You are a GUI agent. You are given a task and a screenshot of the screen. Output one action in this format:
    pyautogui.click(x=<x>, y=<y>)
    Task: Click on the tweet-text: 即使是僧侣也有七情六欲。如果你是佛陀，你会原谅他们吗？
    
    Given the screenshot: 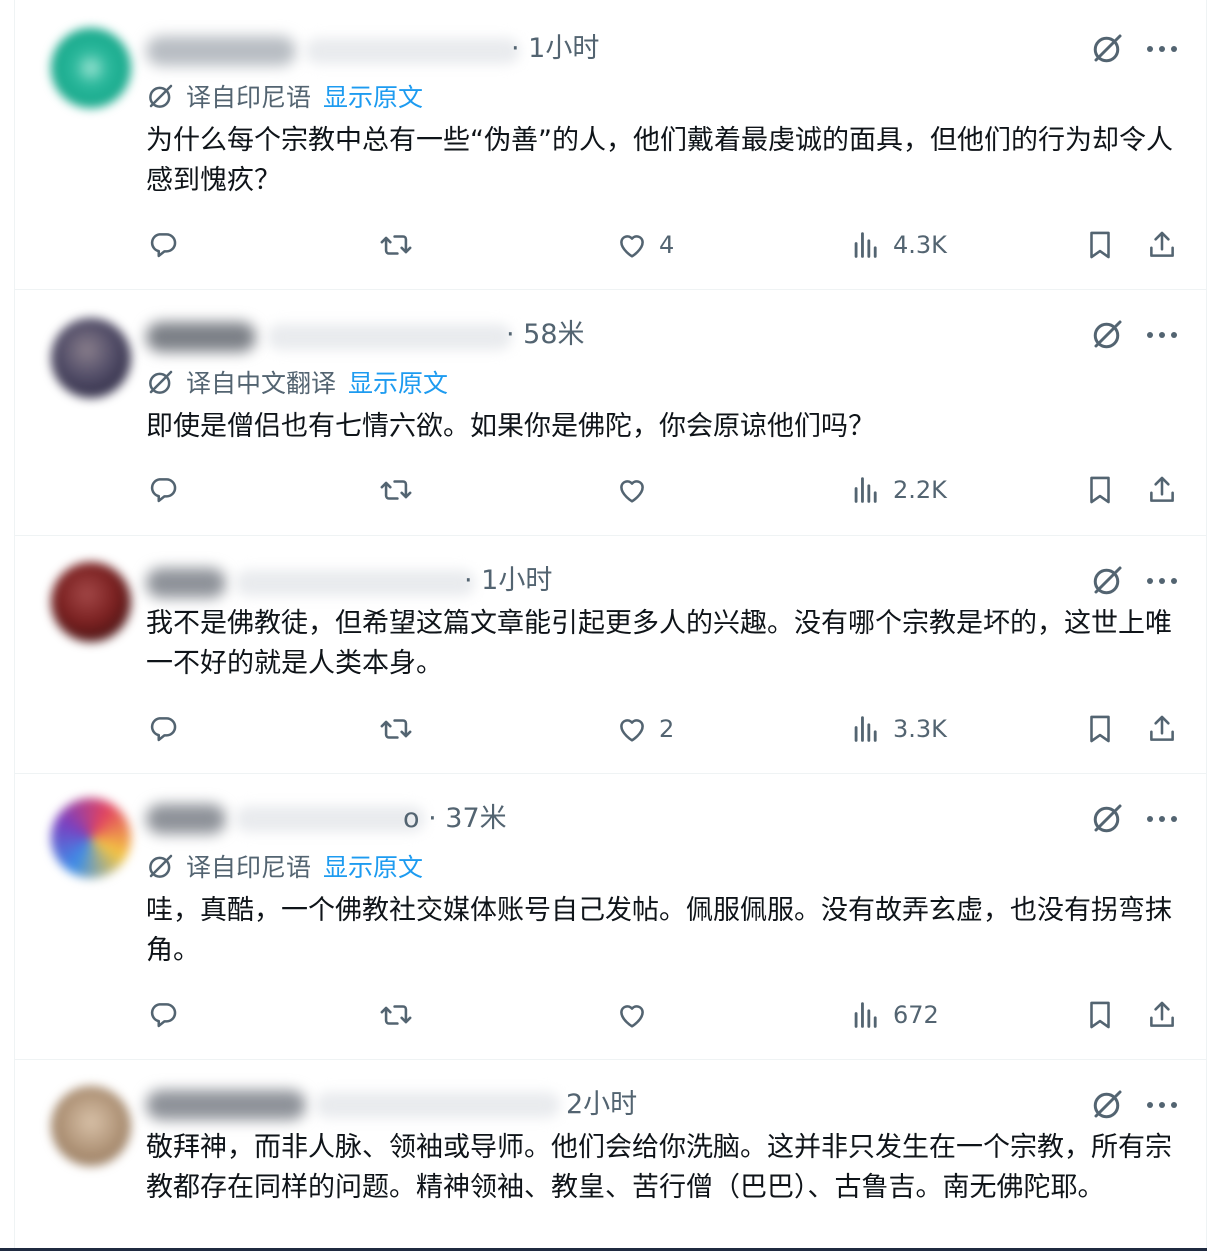 What is the action you would take?
    pyautogui.click(x=510, y=426)
    